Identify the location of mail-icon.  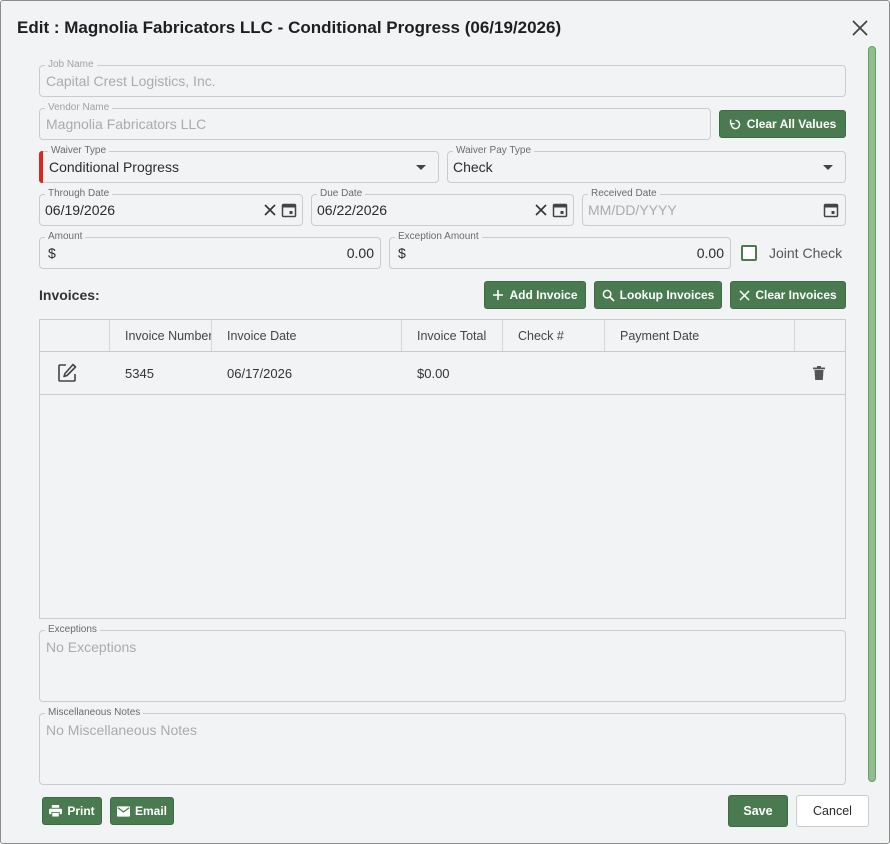
(123, 811).